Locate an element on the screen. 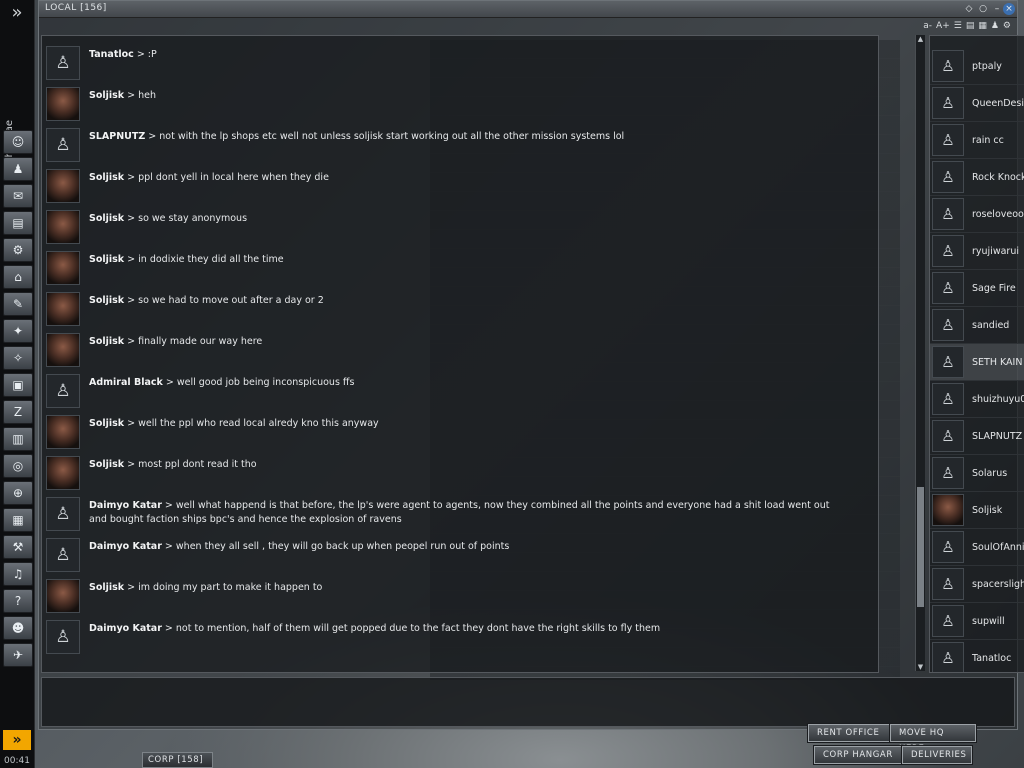 The height and width of the screenshot is (768, 1024). journal-icon: ✎ is located at coordinates (18, 304).